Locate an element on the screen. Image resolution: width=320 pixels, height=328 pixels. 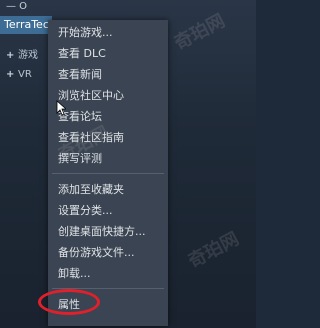
menu-item-community-hub: 浏览社区中心 is located at coordinates (108, 95).